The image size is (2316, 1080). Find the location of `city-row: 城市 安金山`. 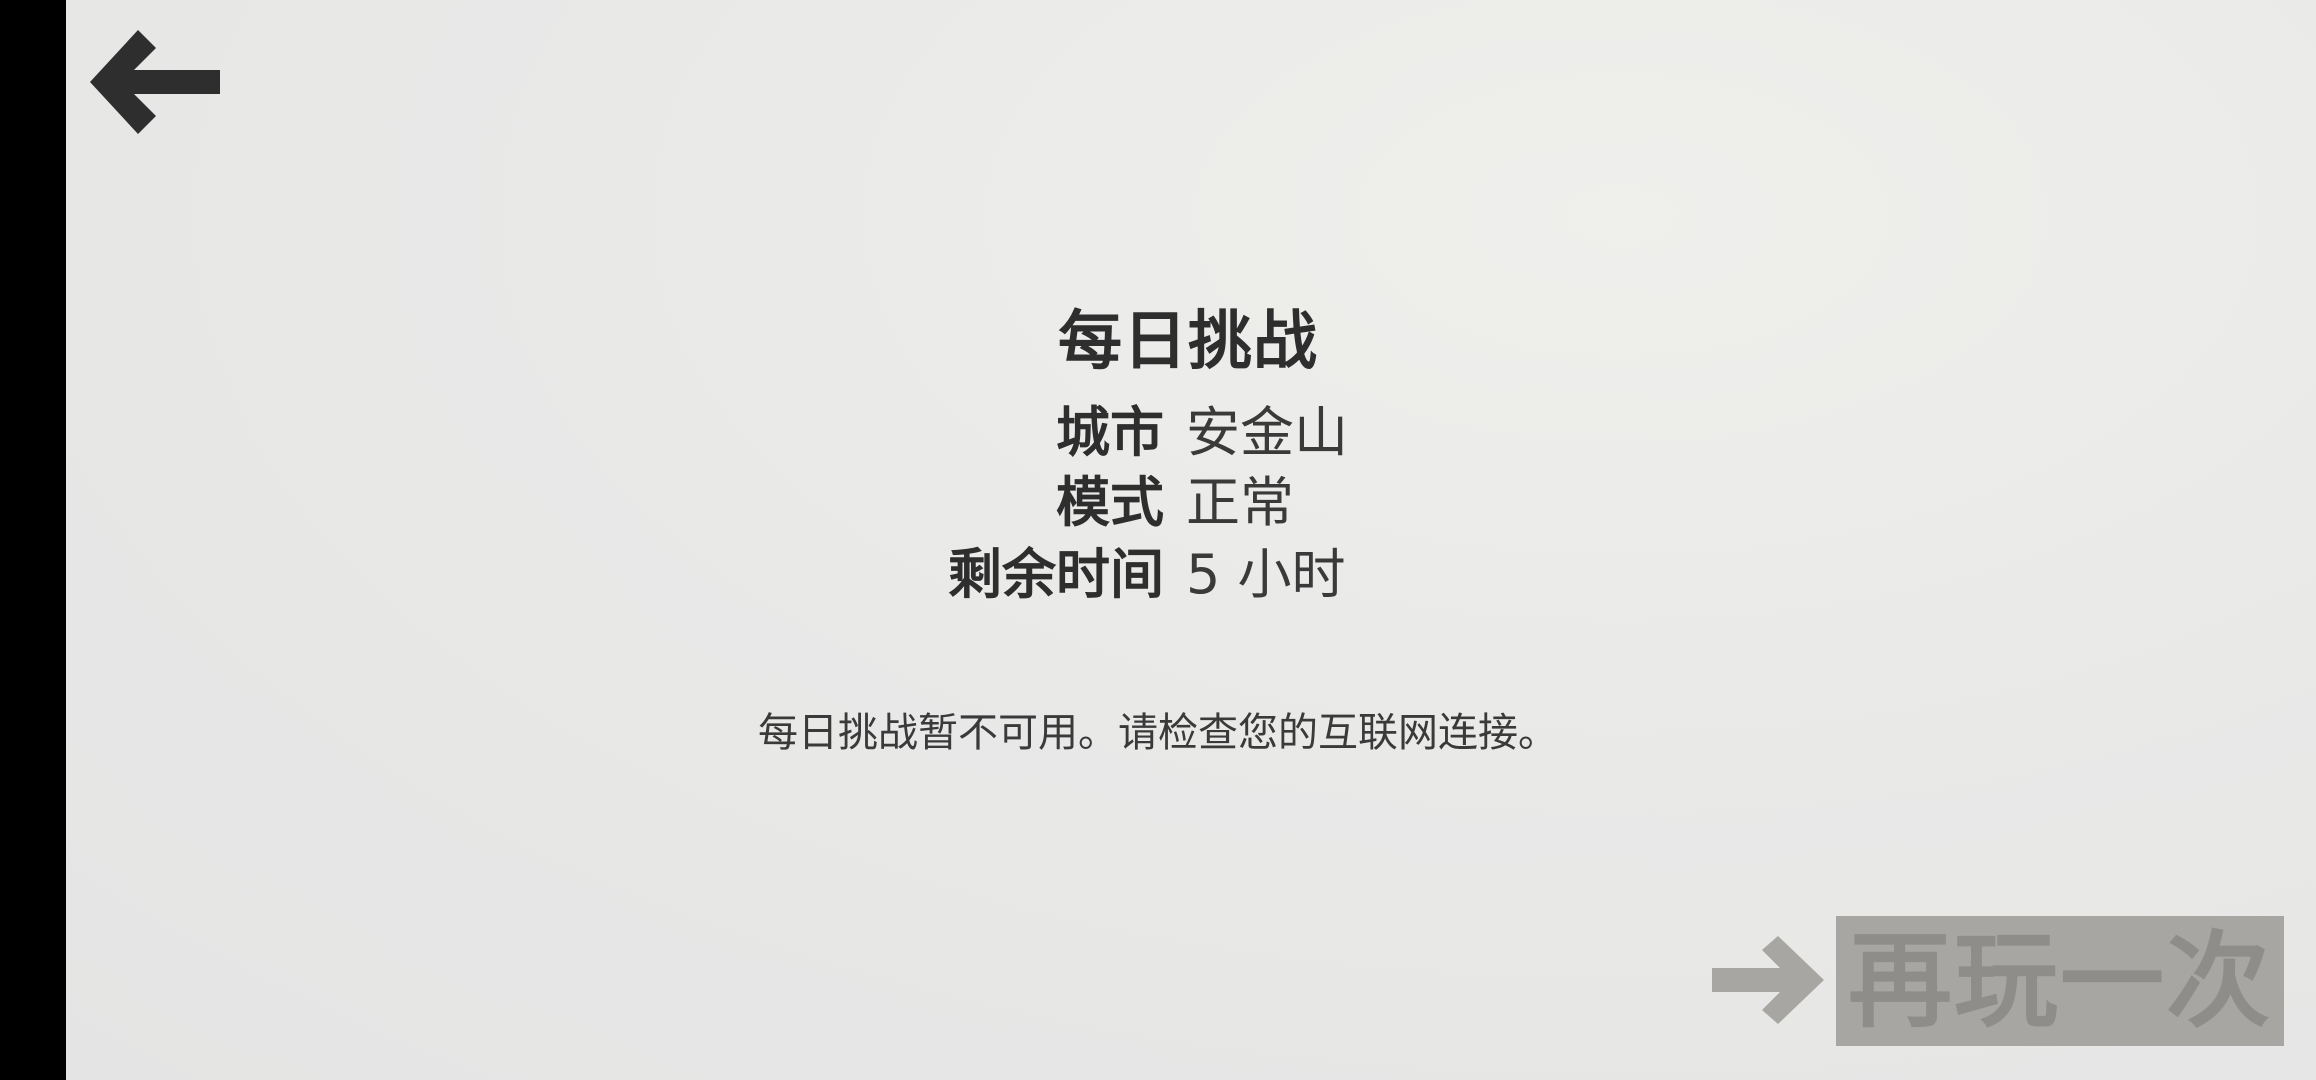

city-row: 城市 安金山 is located at coordinates (1158, 426).